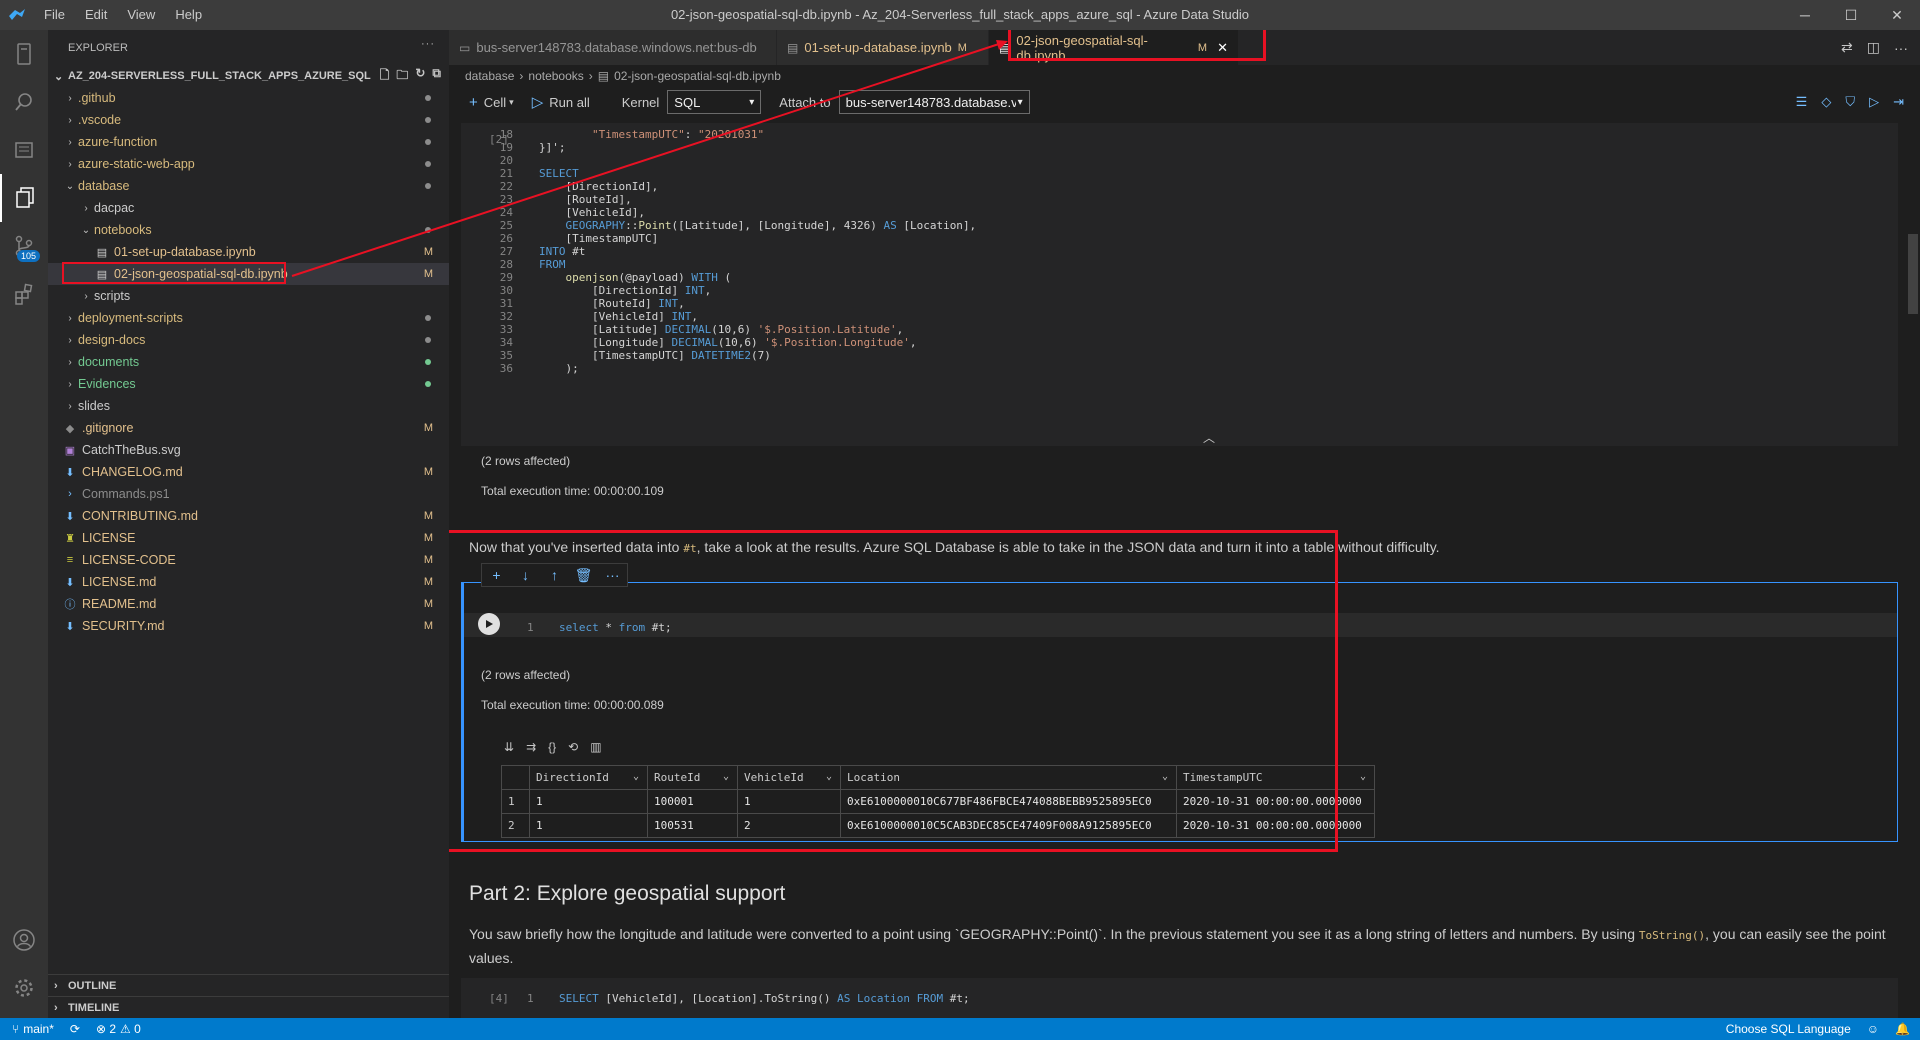 This screenshot has height=1040, width=1920. I want to click on explorer-icon, so click(24, 198).